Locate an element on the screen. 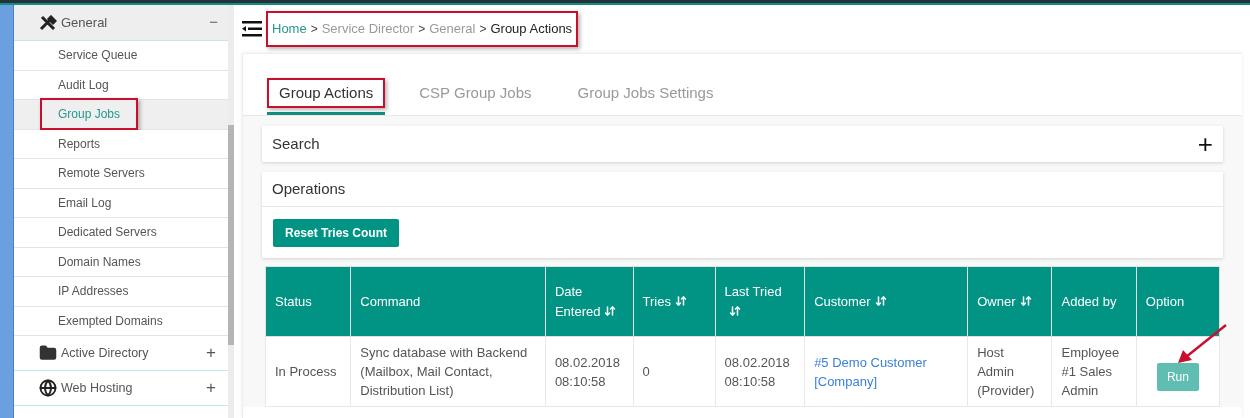  item-label: Dedicated Servers is located at coordinates (107, 233).